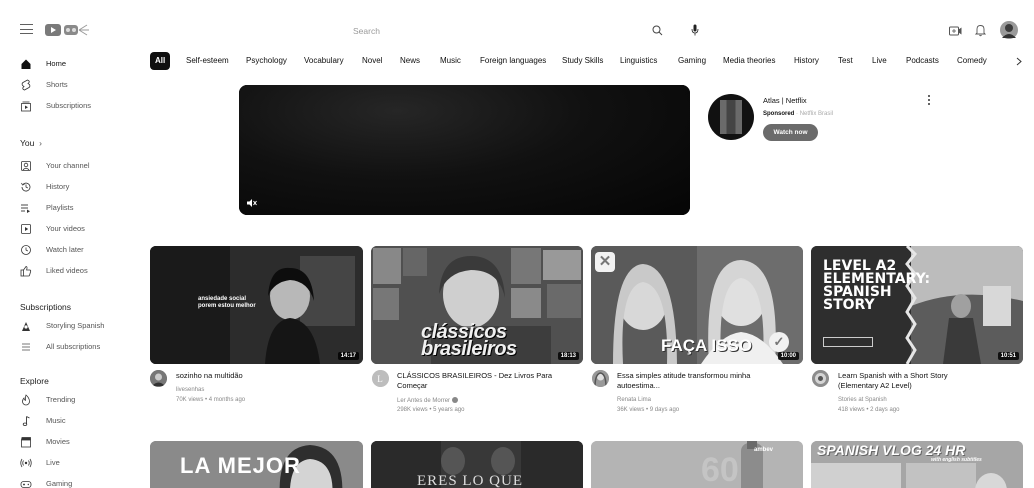 Image resolution: width=1034 pixels, height=488 pixels. Describe the element at coordinates (207, 61) in the screenshot. I see `chip-self-esteem: Self-esteem` at that location.